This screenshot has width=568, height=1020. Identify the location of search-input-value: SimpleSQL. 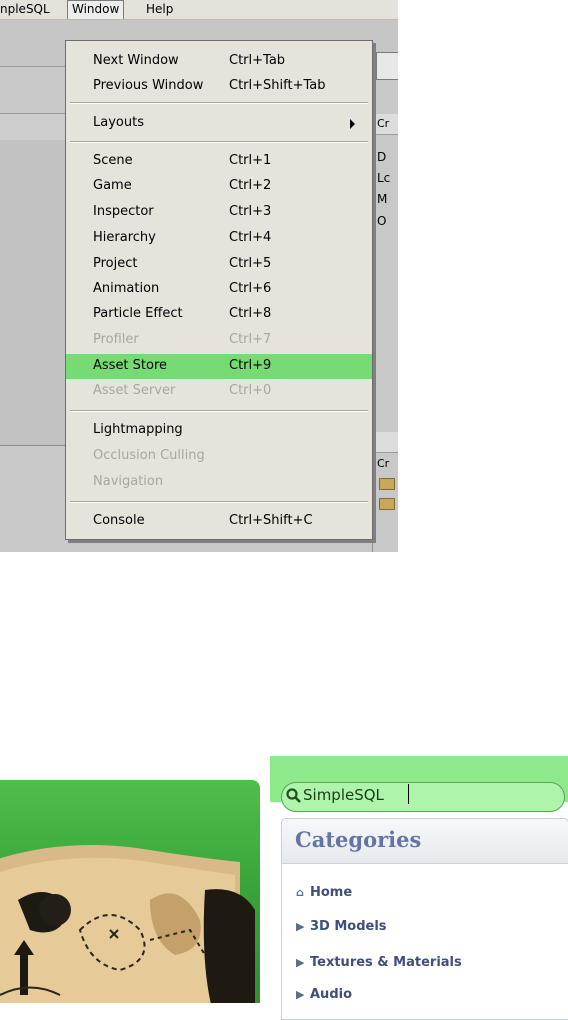
(343, 795).